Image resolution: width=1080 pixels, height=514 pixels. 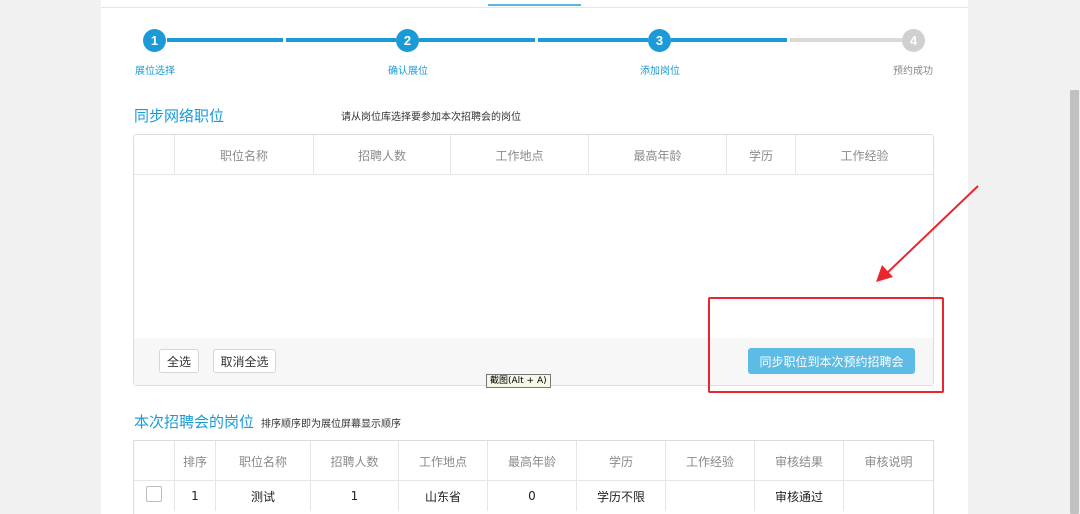 I want to click on table-header: 职位名称 招聘人数 工作地点 最高年龄 学历 工作经验, so click(x=533, y=155).